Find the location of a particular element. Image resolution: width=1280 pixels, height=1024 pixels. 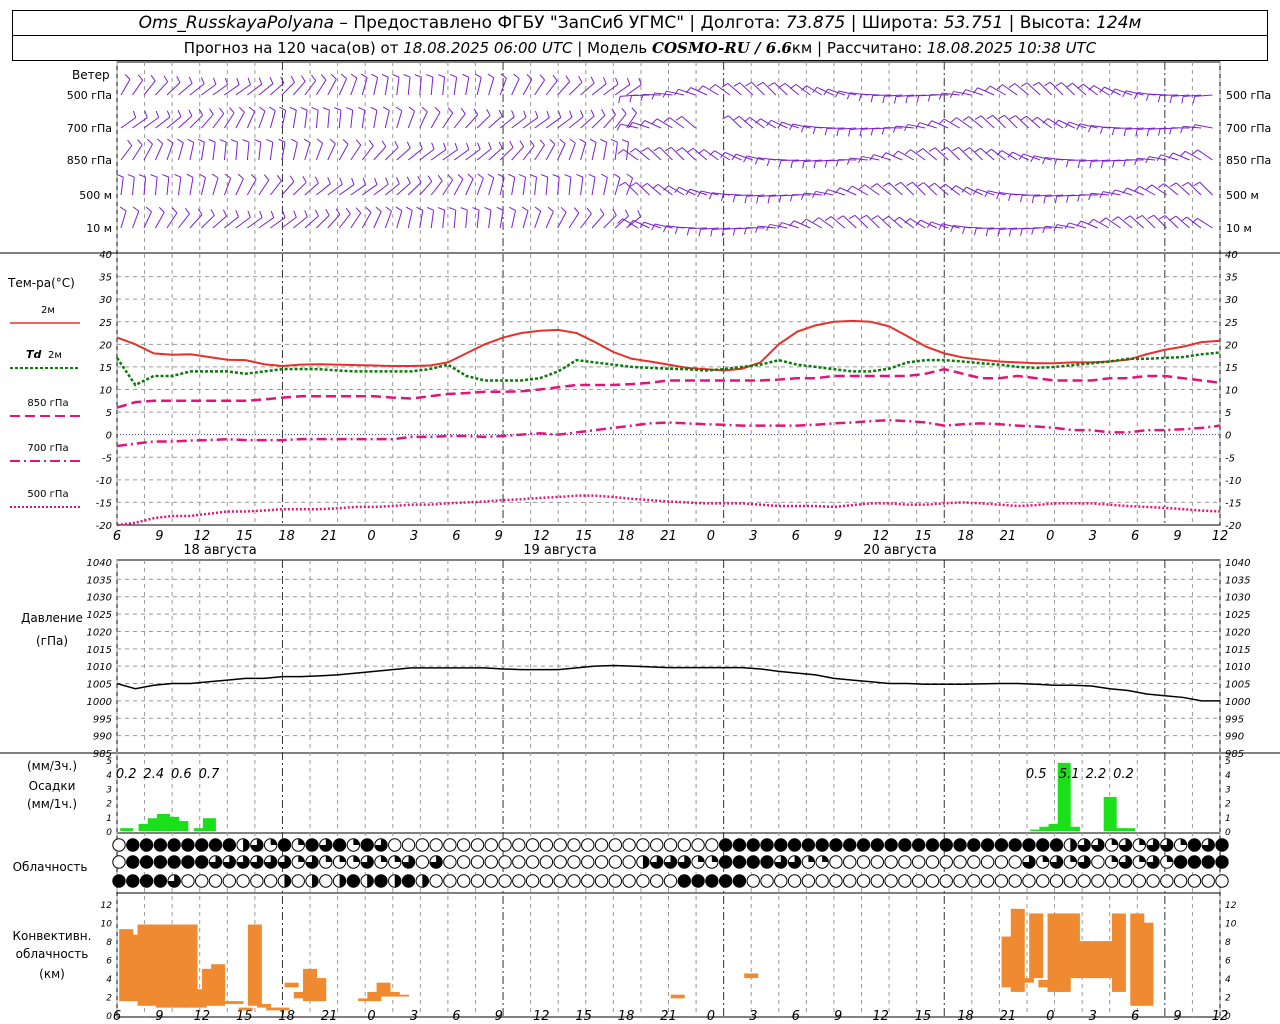

pressure-tick-right: 1025 is located at coordinates (1237, 615).